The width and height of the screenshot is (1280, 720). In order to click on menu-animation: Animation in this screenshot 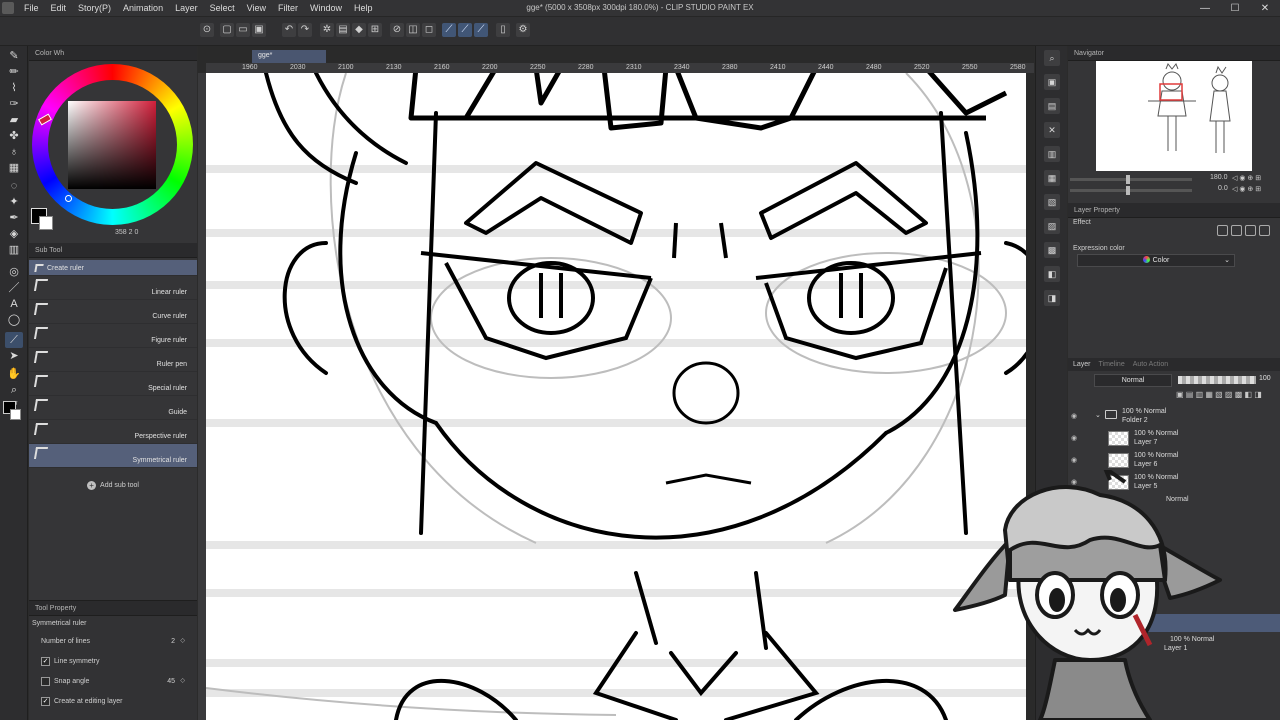, I will do `click(143, 8)`.